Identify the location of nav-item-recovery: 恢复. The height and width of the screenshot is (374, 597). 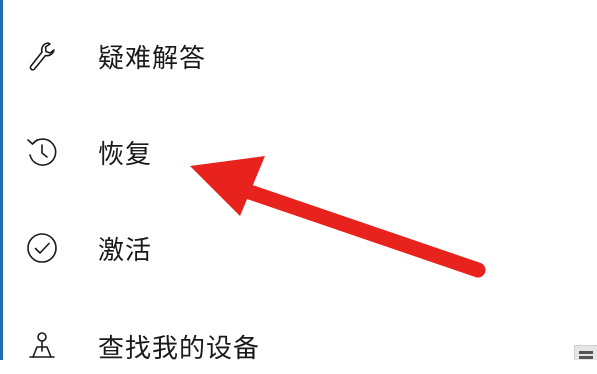
(202, 152).